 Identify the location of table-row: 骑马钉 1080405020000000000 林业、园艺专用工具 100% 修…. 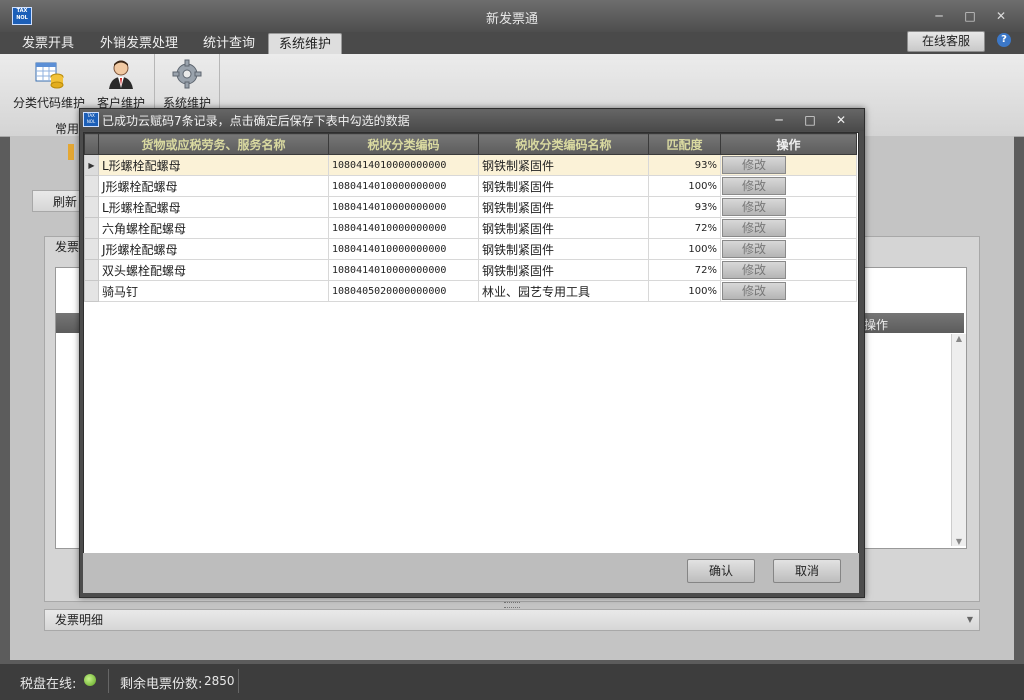
(470, 291).